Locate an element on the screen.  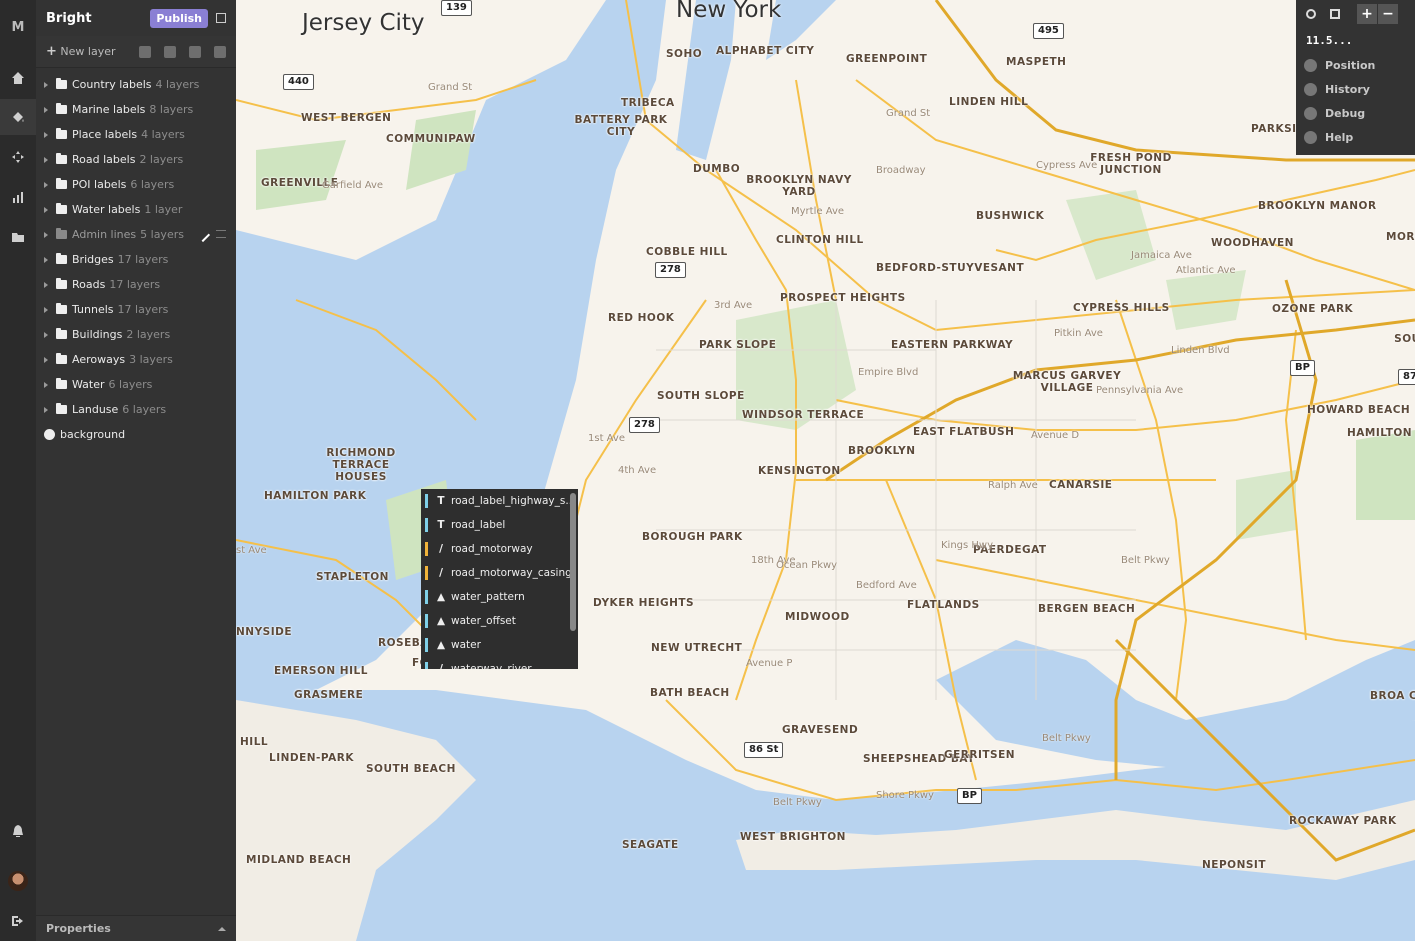
drag-handle-icon is located at coordinates (221, 234).